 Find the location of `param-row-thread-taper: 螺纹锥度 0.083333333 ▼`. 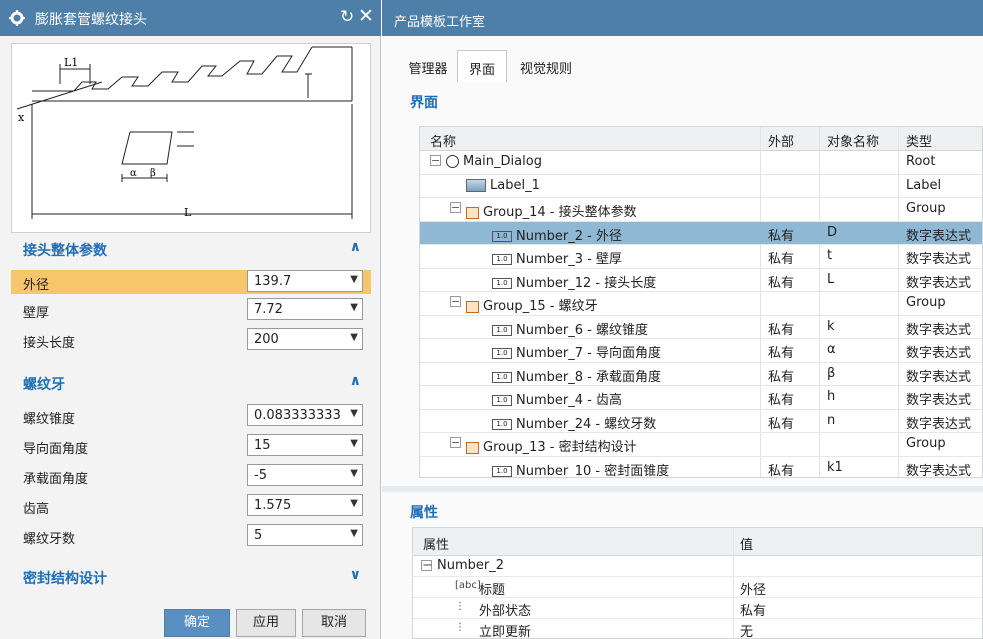

param-row-thread-taper: 螺纹锥度 0.083333333 ▼ is located at coordinates (191, 416).